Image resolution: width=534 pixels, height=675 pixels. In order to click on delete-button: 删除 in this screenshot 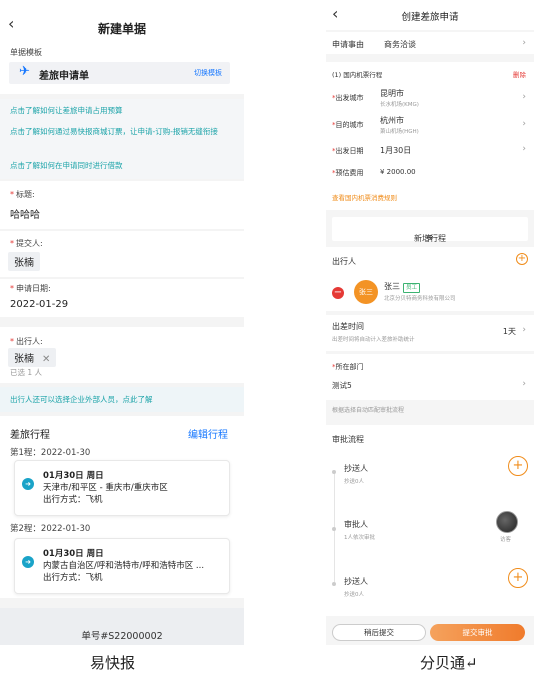, I will do `click(519, 74)`.